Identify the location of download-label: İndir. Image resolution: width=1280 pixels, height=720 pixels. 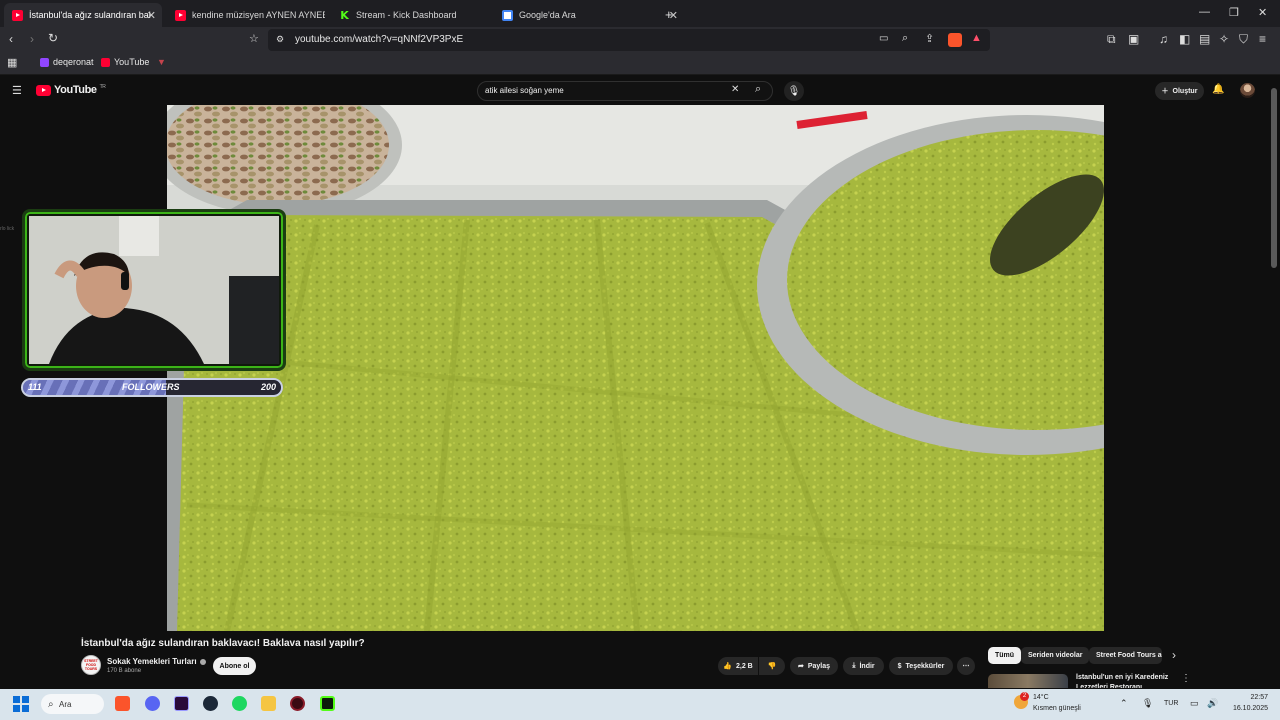
(867, 666).